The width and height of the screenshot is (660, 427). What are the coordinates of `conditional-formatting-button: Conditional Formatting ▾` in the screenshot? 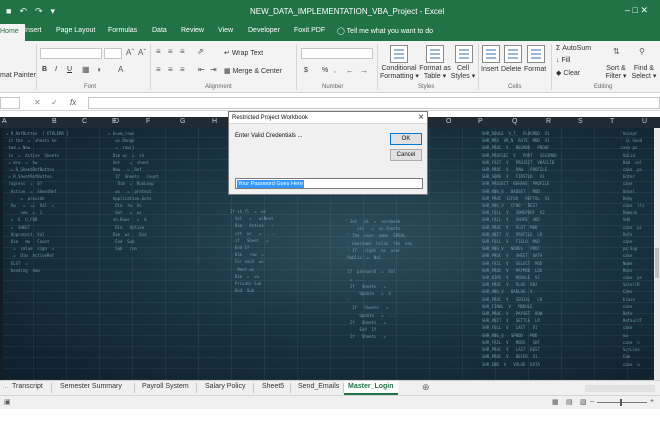 It's located at (399, 73).